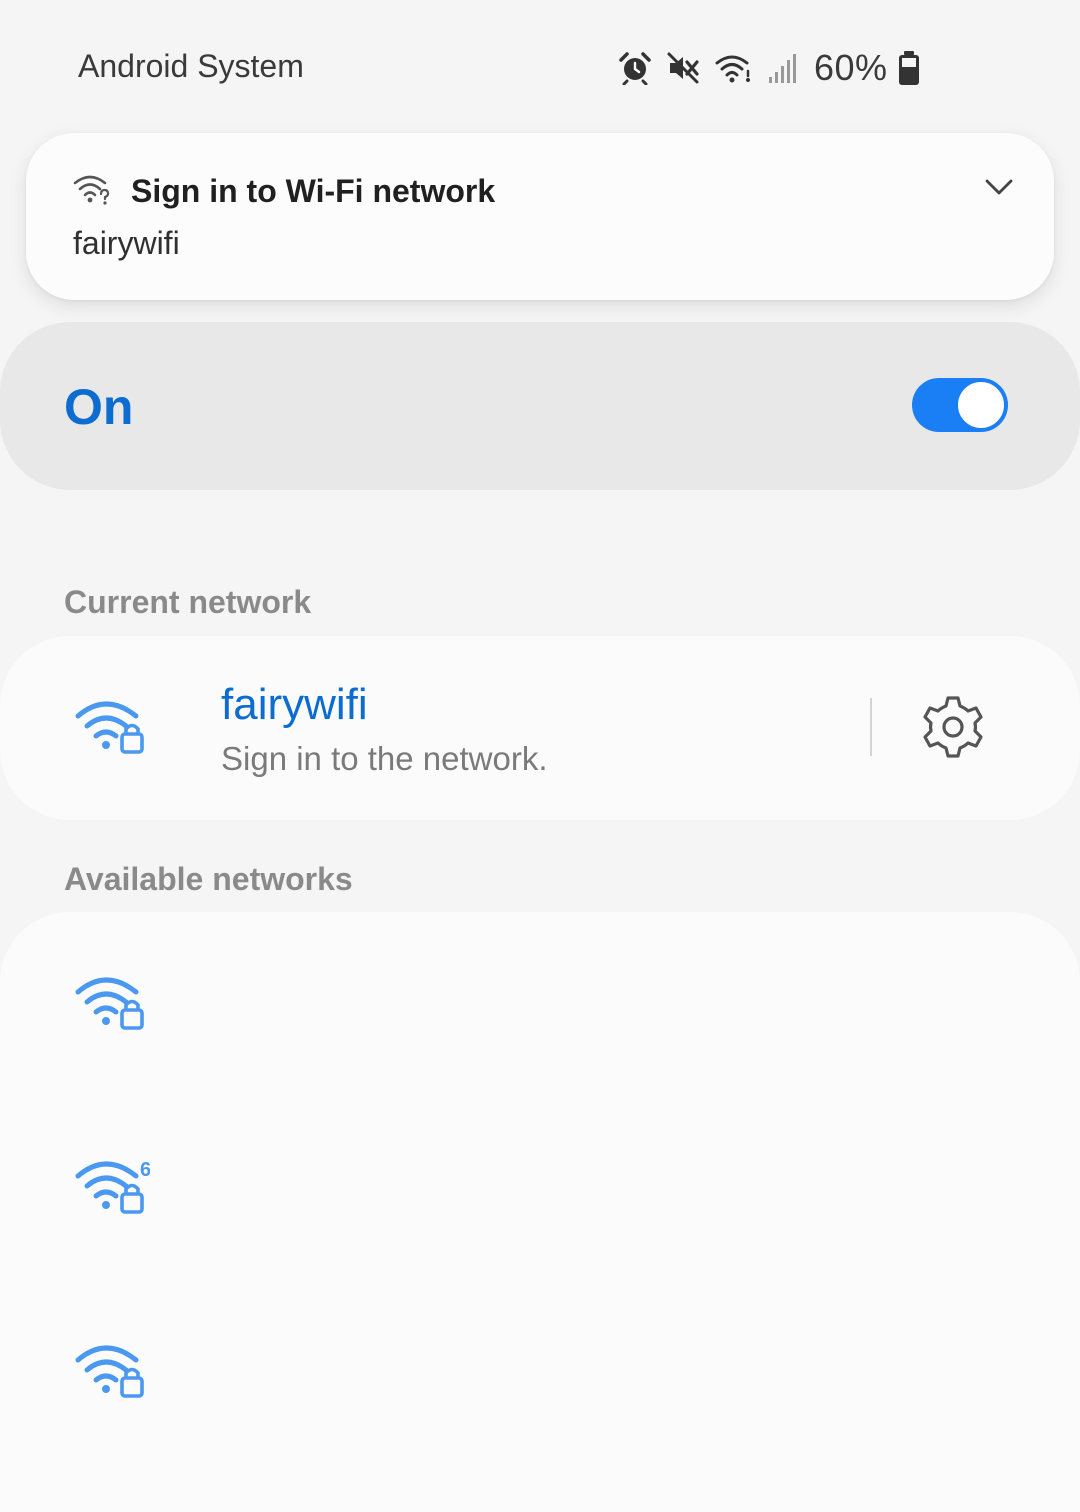  What do you see at coordinates (851, 67) in the screenshot?
I see `battery-percent: 60%` at bounding box center [851, 67].